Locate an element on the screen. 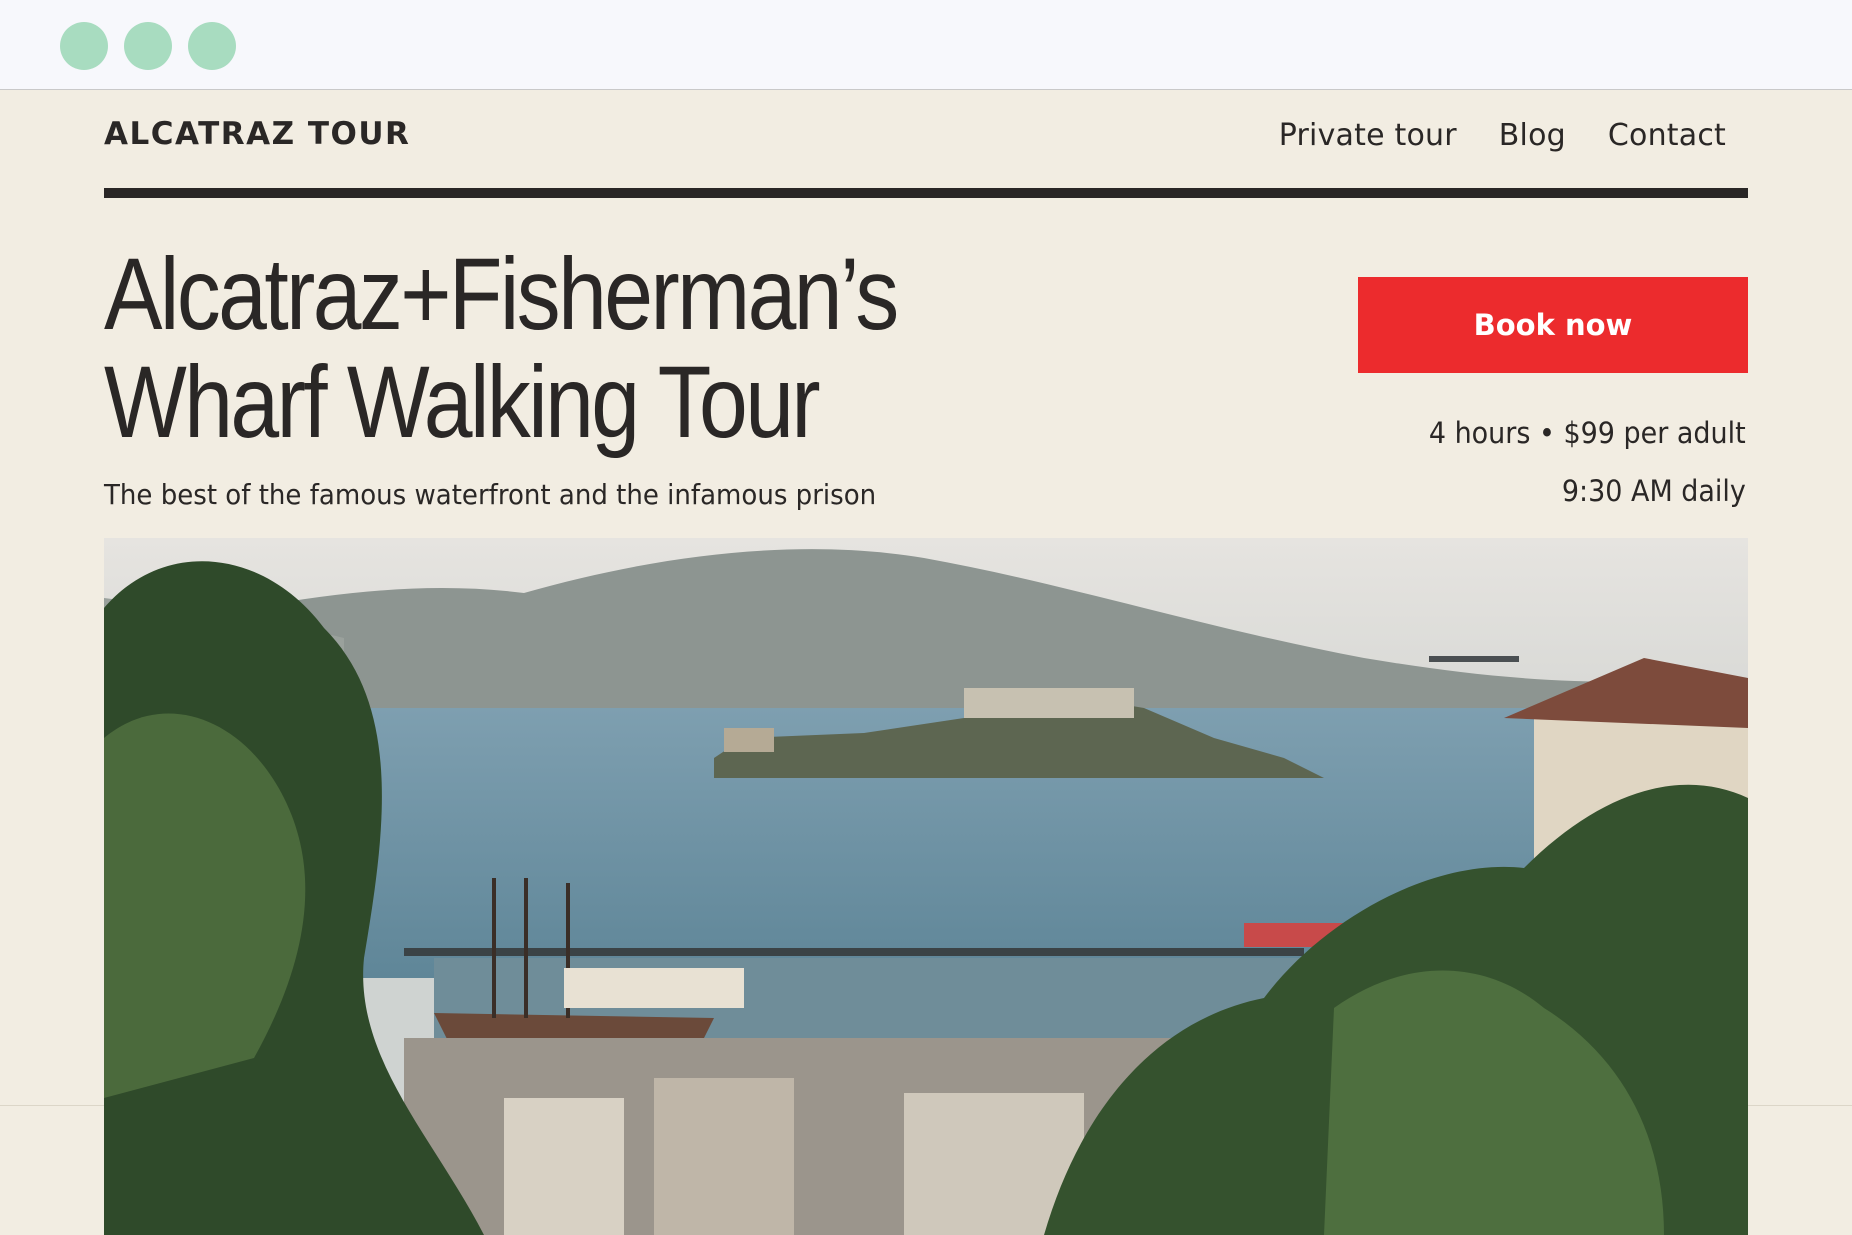  book-now-button: Book now is located at coordinates (1553, 325).